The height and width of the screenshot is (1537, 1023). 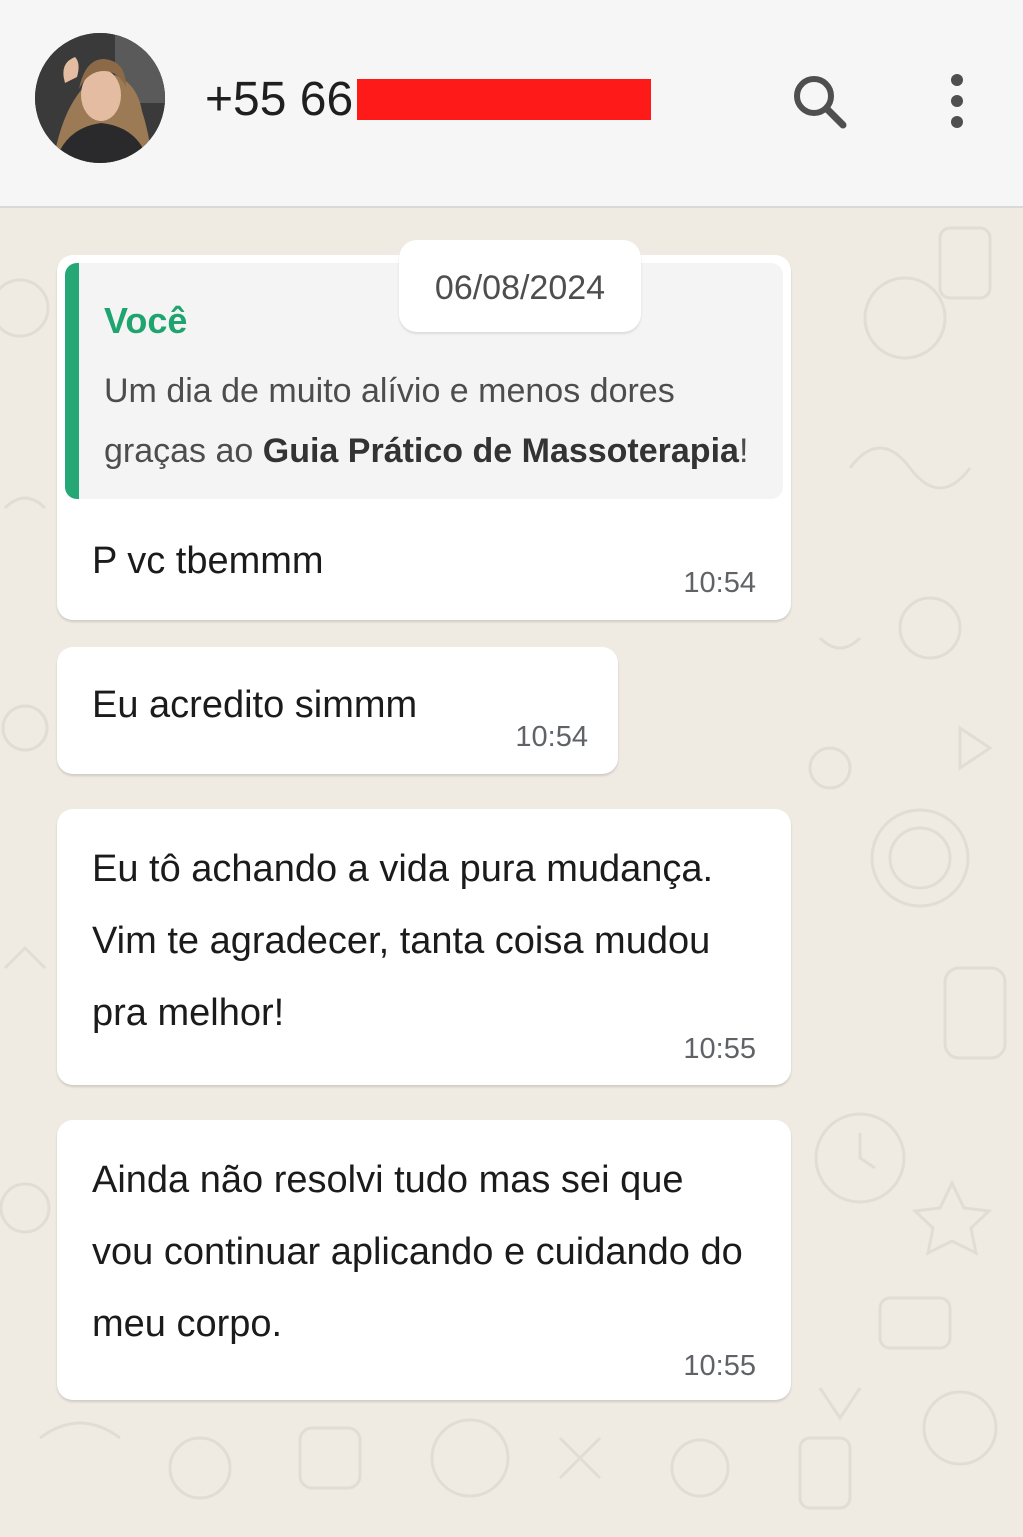 What do you see at coordinates (500, 451) in the screenshot?
I see `quote-text-bold: Guia Prático de Massoterapia` at bounding box center [500, 451].